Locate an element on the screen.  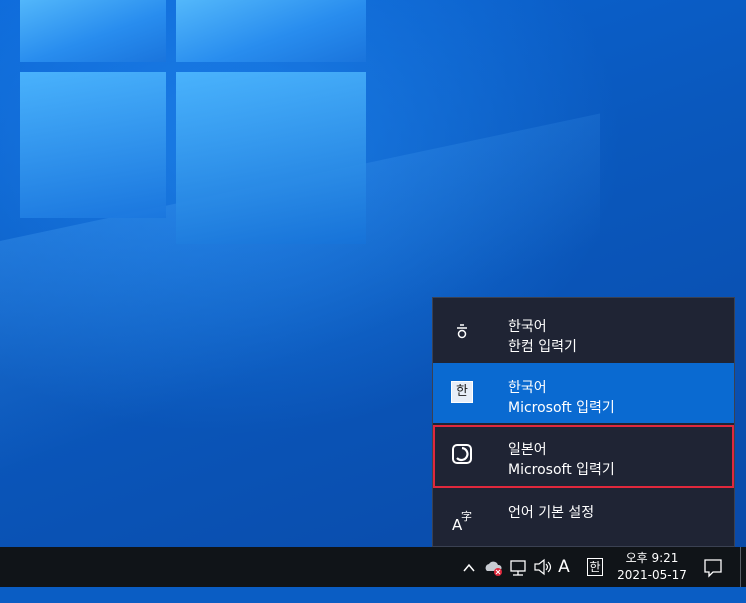
ime-item-text: 한국어 Microsoft 입력기 is located at coordinates (561, 398).